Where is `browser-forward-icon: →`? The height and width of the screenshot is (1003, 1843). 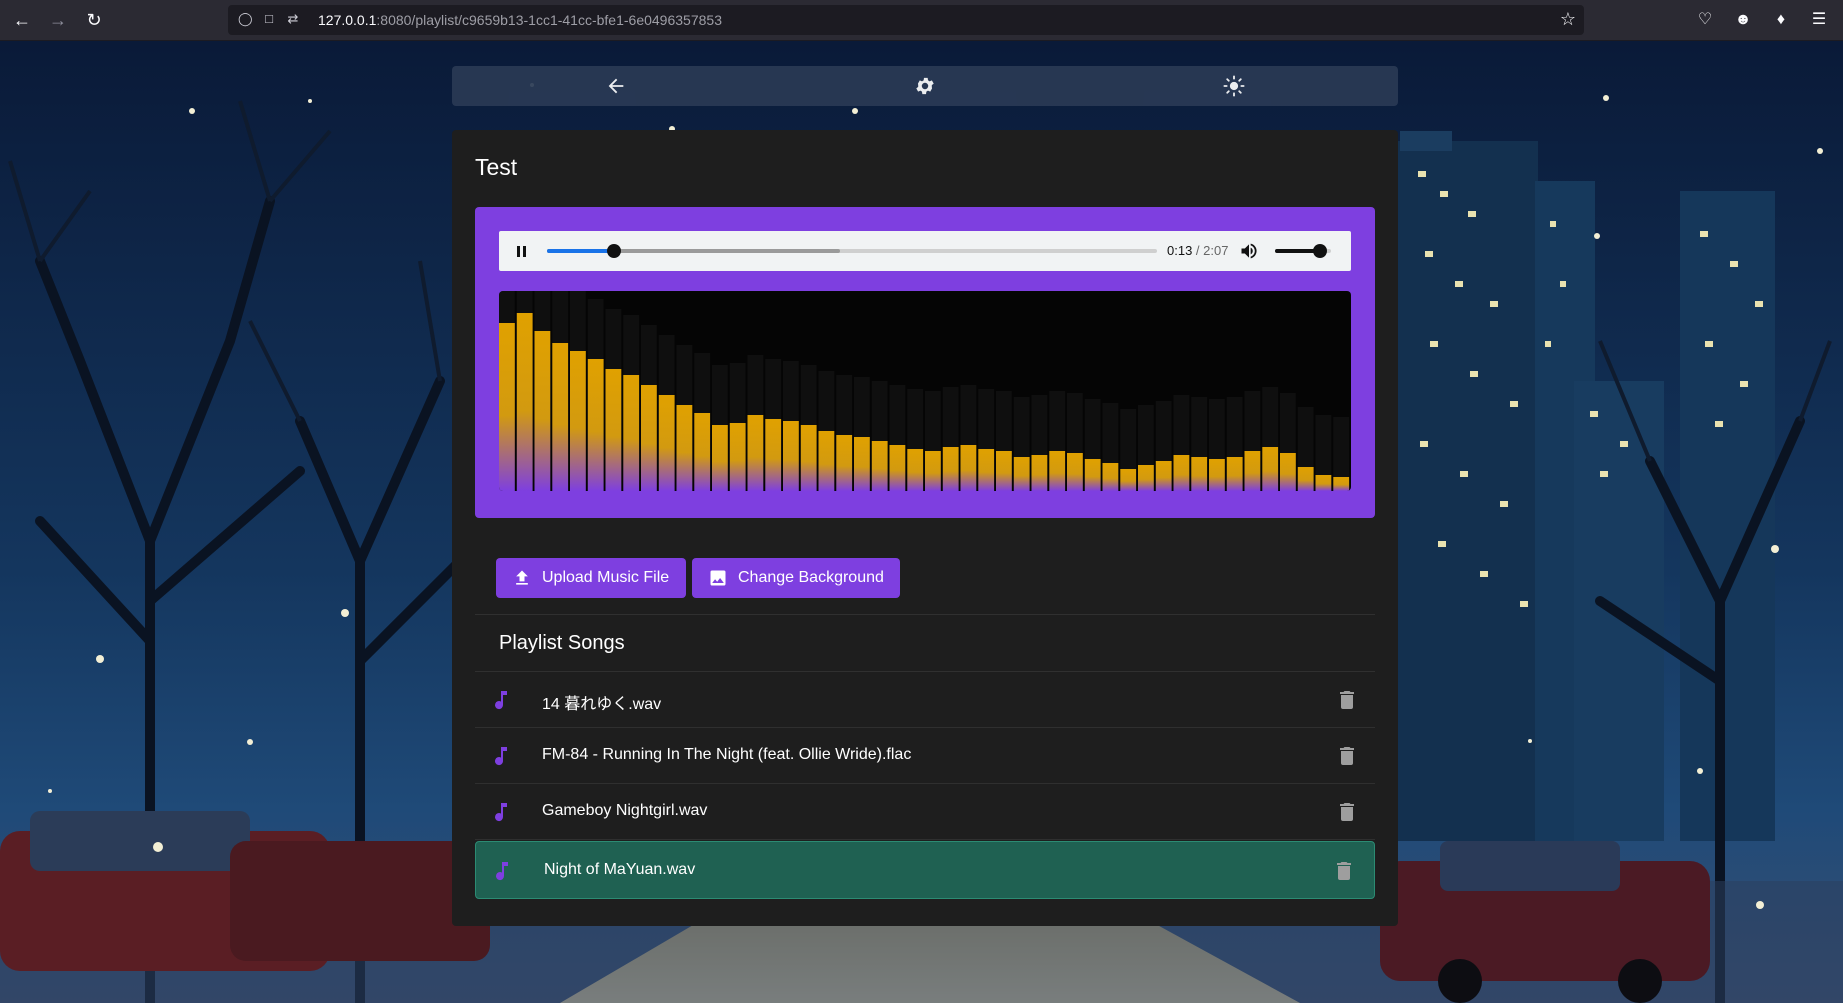
browser-forward-icon: → is located at coordinates (58, 20).